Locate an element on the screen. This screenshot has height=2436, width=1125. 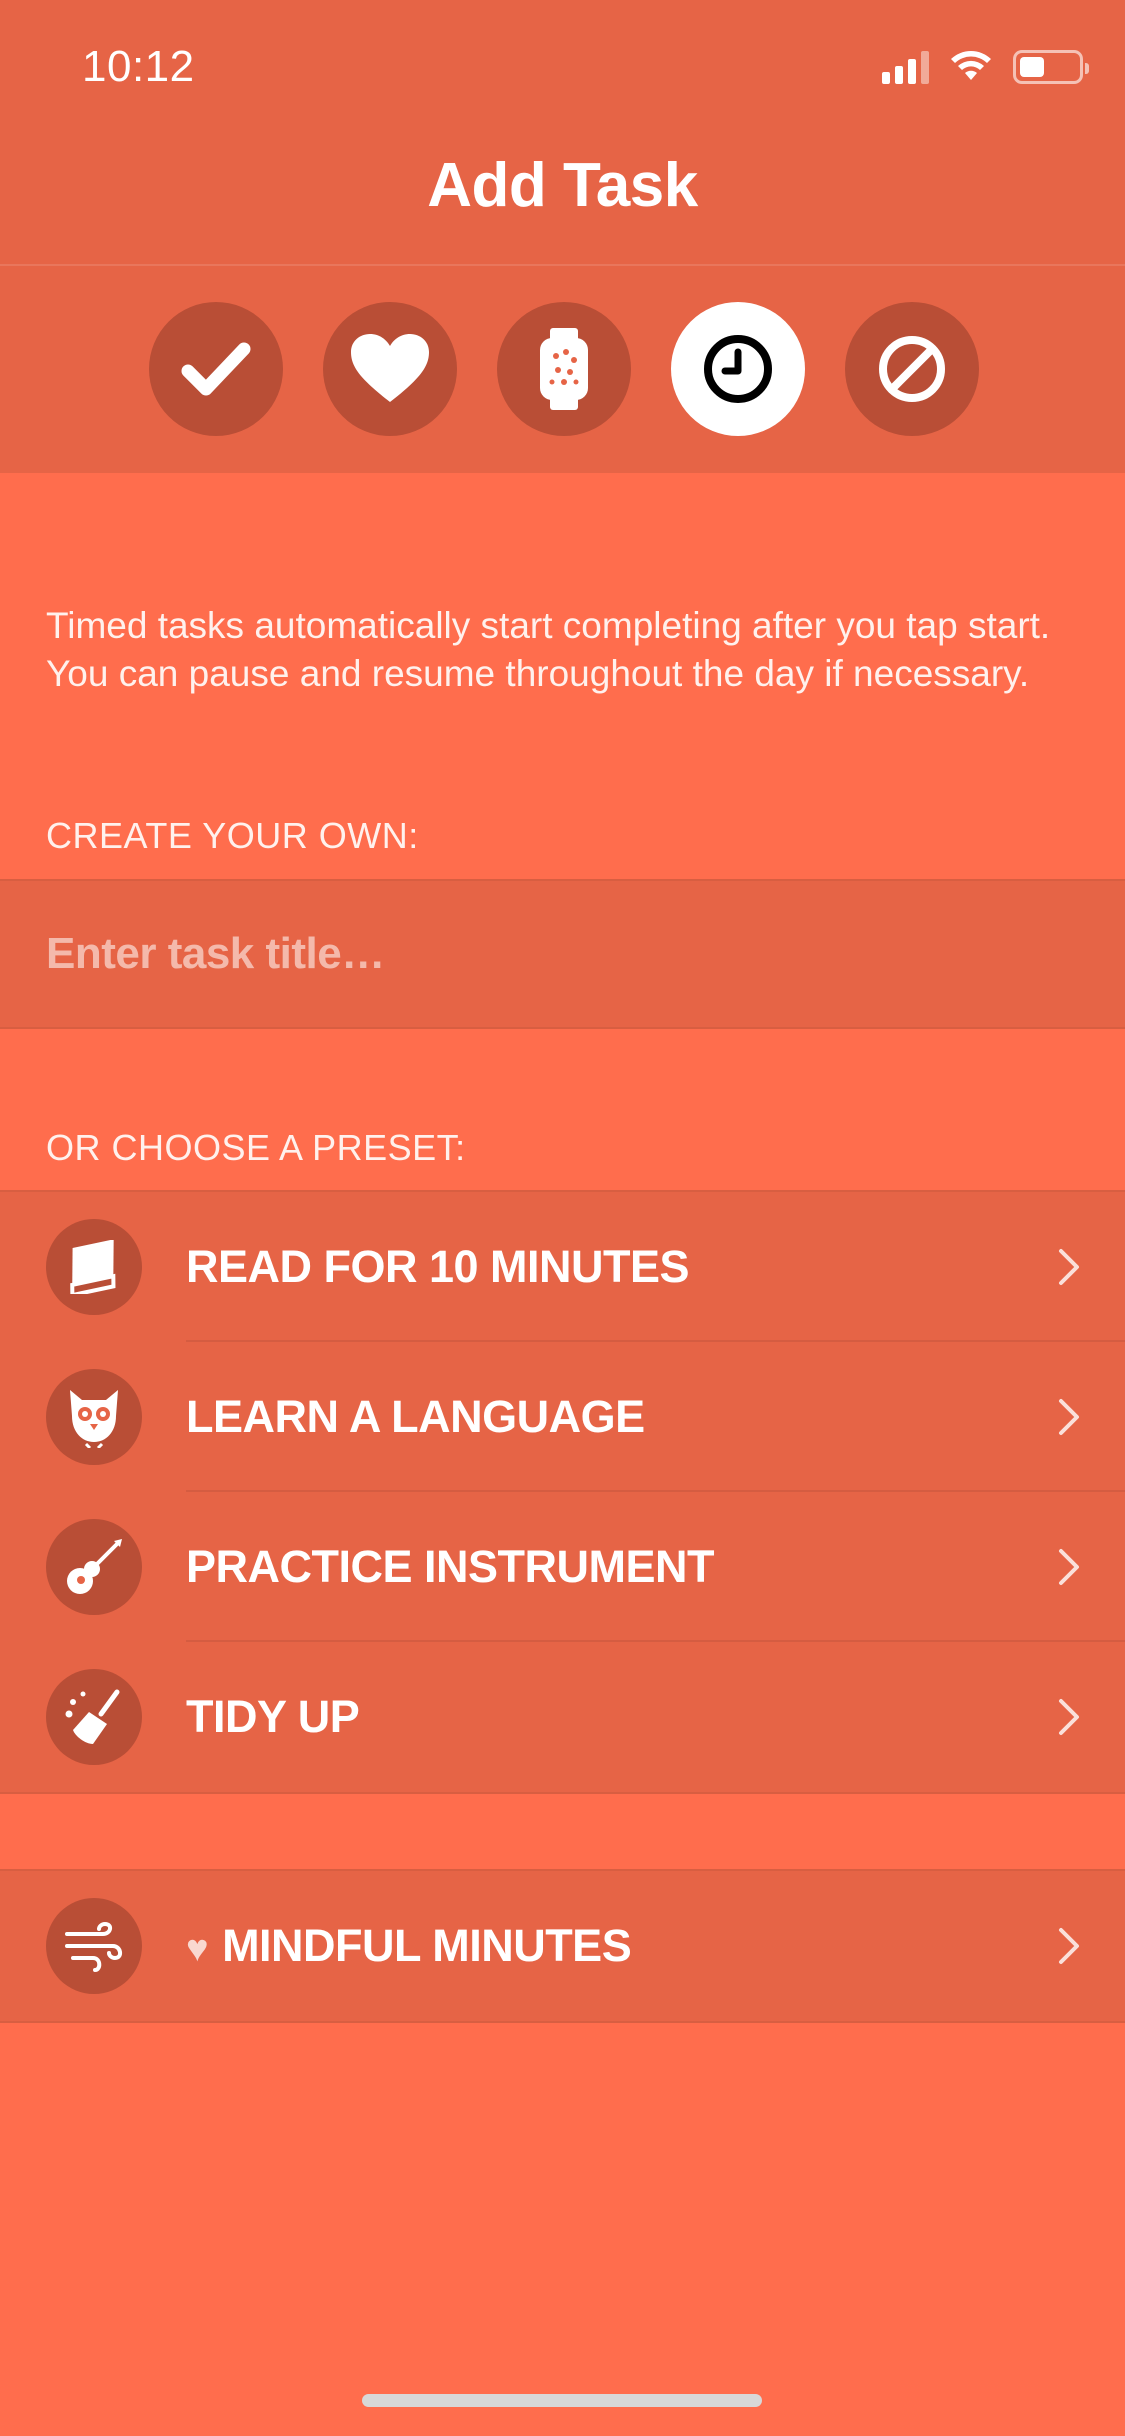
preset-item-label: TIDY UP is located at coordinates (273, 1716).